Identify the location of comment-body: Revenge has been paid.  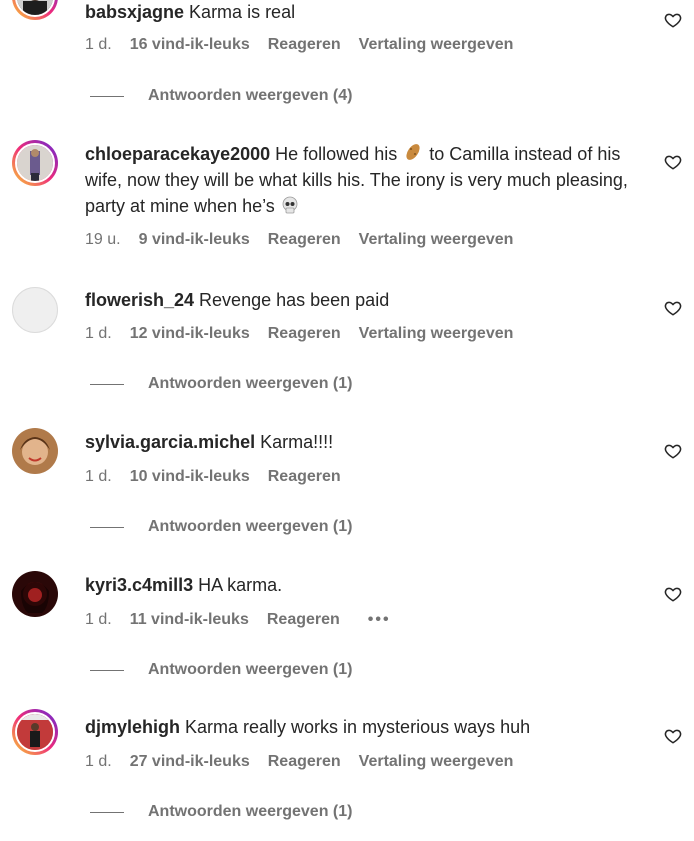
(292, 300).